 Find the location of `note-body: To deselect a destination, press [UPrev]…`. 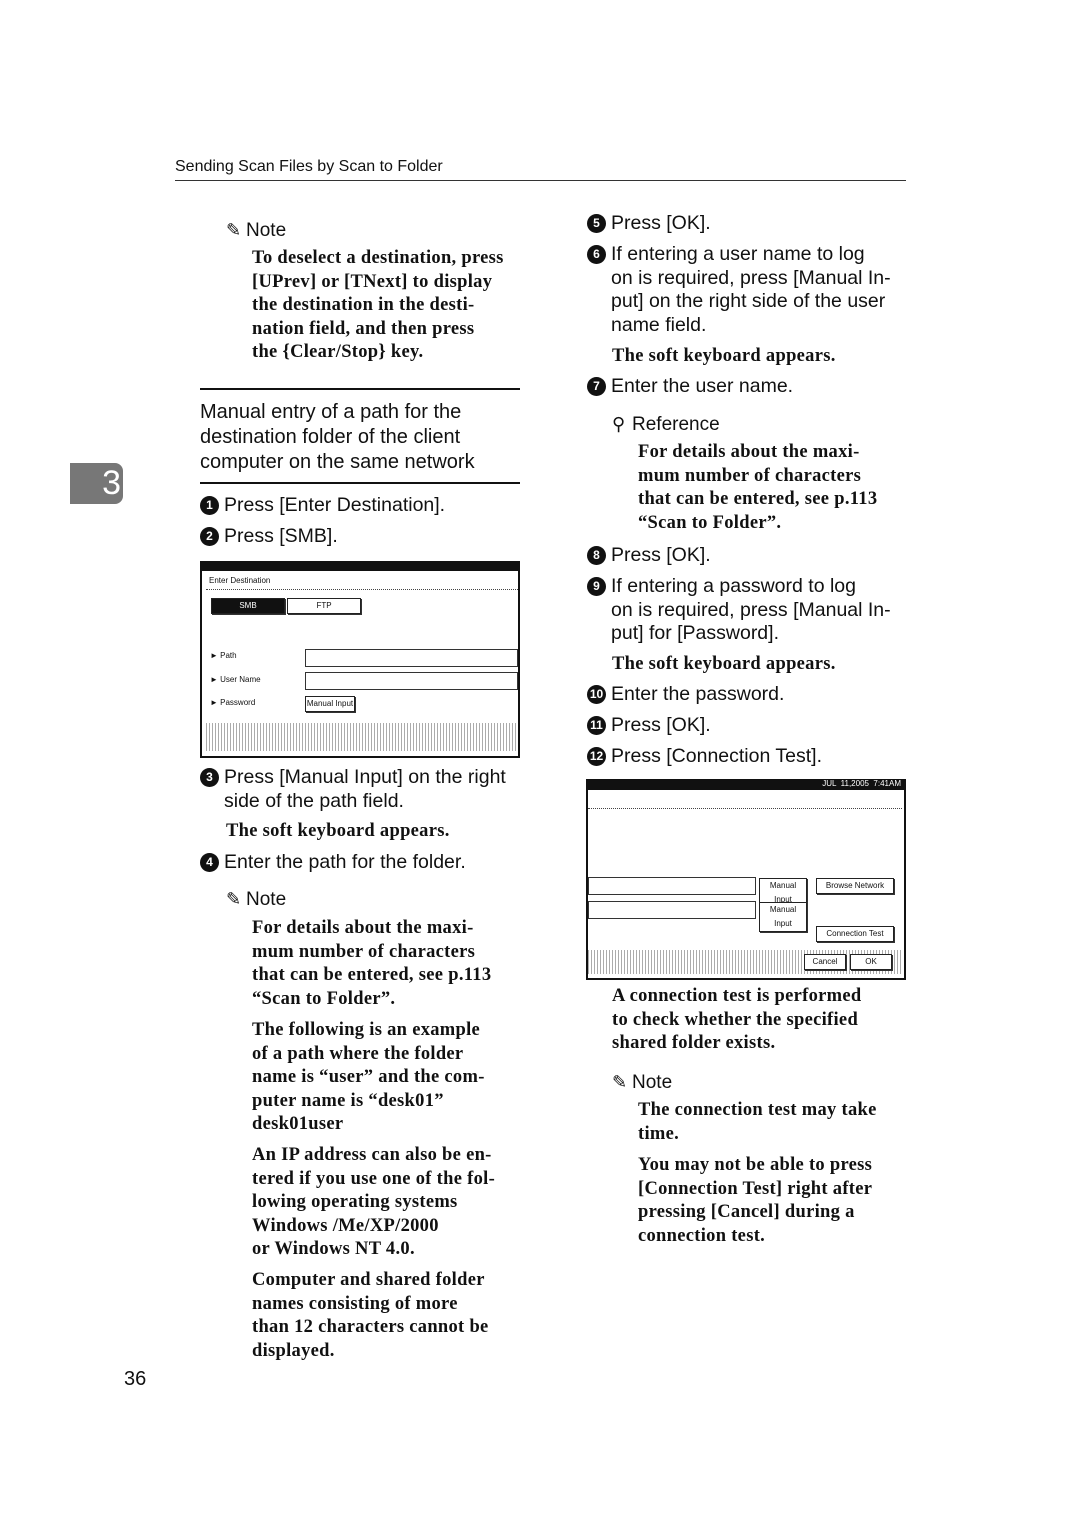

note-body: To deselect a destination, press [UPrev]… is located at coordinates (378, 305).